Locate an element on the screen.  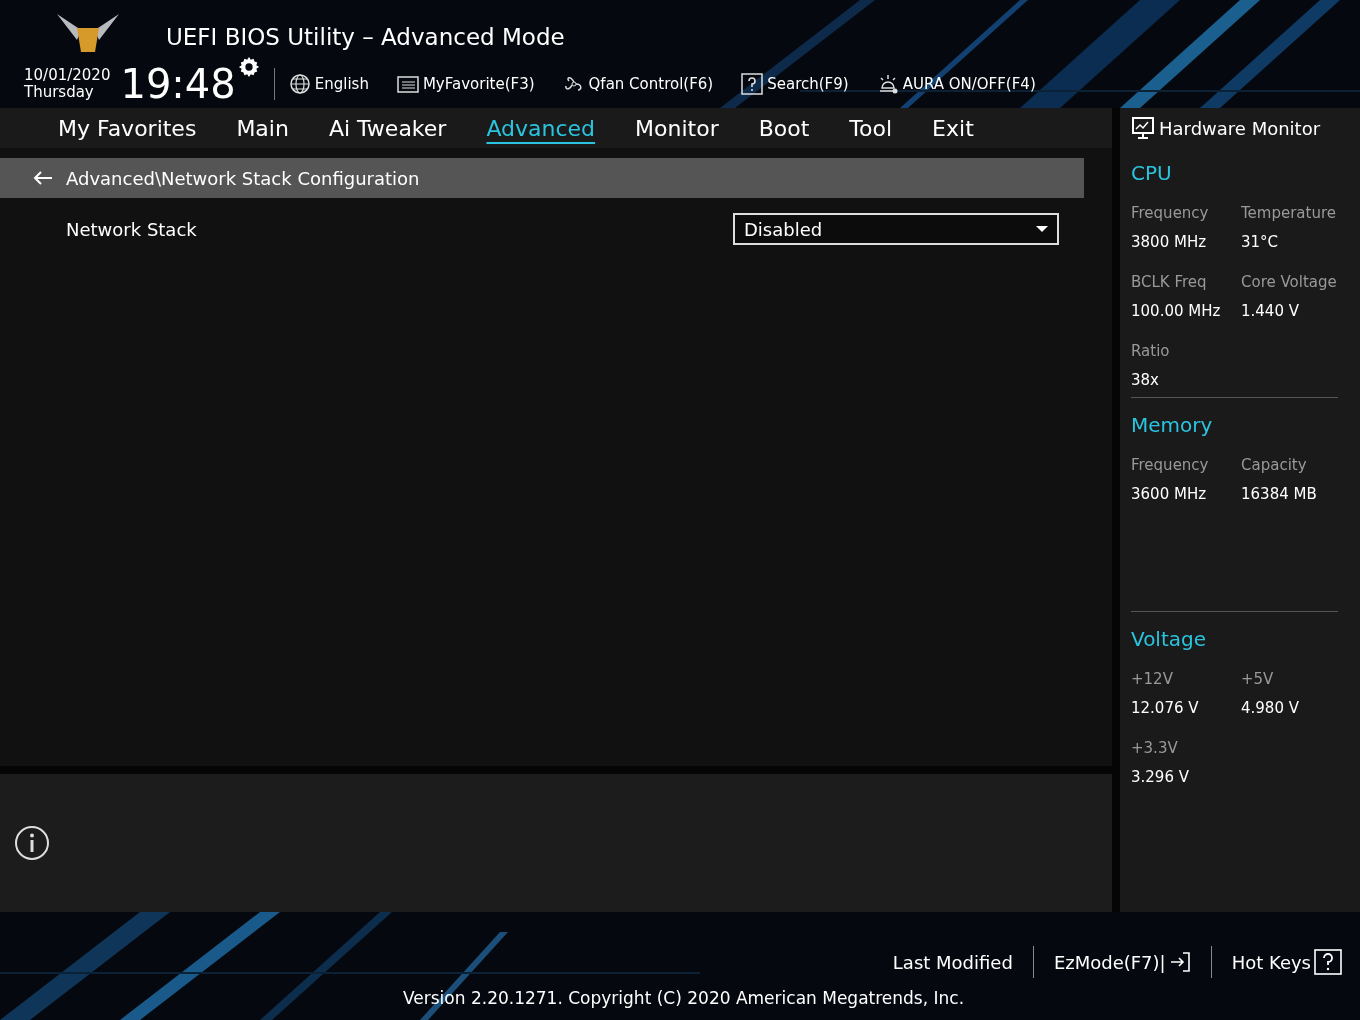
weekday-text: Thursday is located at coordinates (59, 92).